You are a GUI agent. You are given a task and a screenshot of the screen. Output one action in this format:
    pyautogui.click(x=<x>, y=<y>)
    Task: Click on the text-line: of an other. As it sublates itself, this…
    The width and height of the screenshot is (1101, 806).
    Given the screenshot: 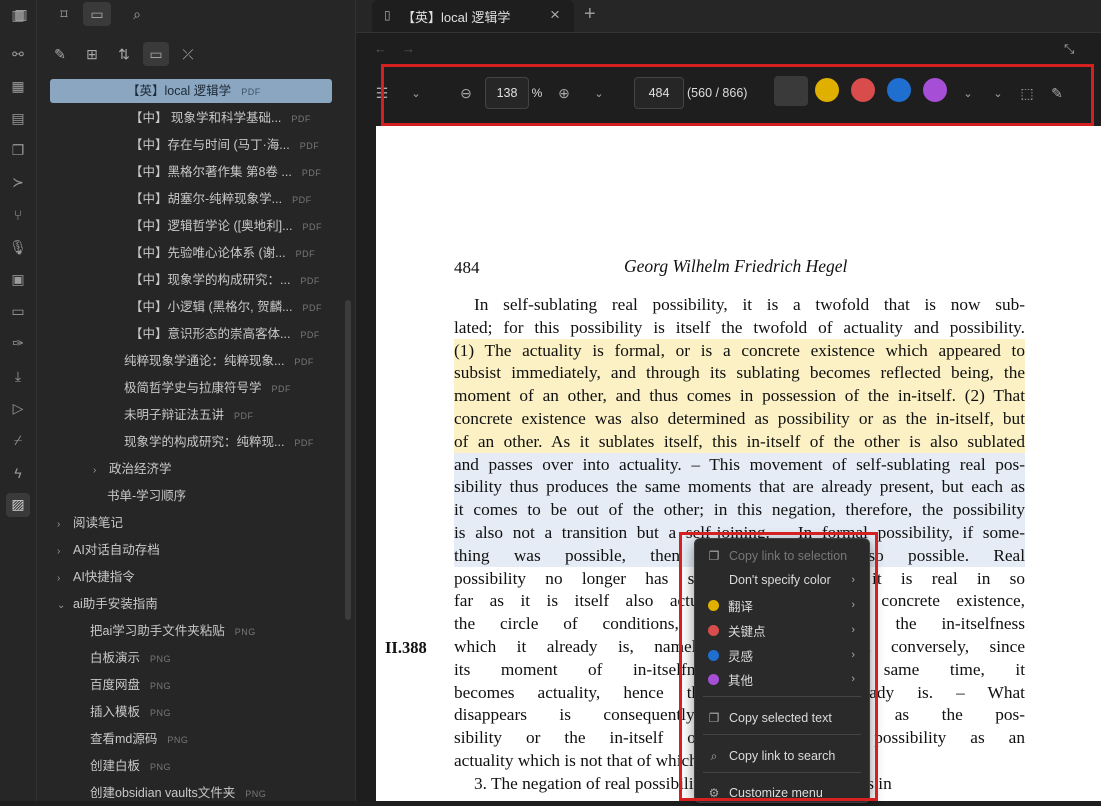 What is the action you would take?
    pyautogui.click(x=739, y=441)
    